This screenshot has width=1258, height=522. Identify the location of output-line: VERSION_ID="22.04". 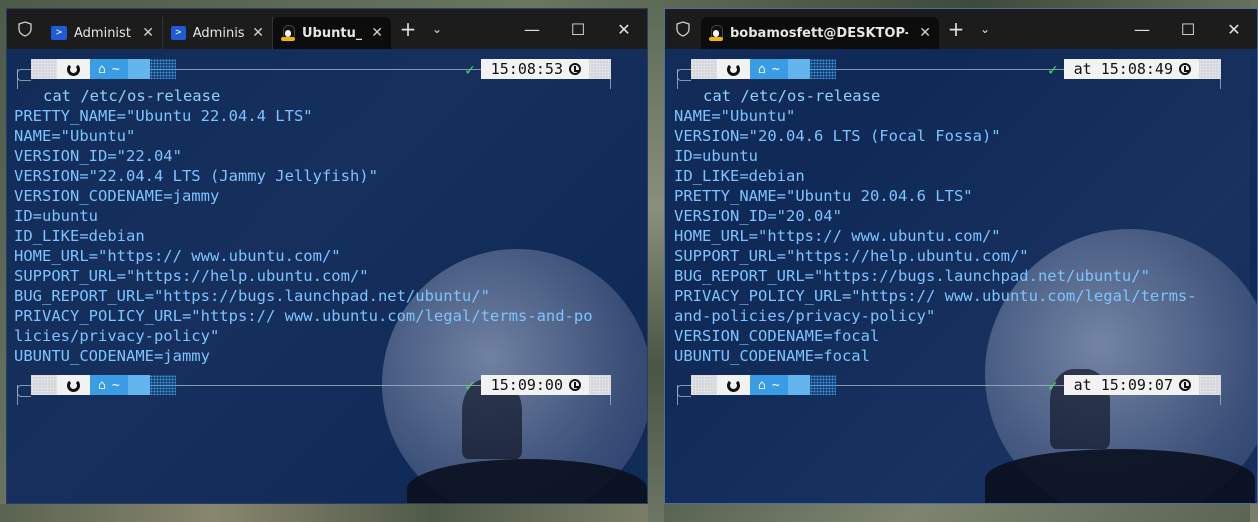
(98, 156).